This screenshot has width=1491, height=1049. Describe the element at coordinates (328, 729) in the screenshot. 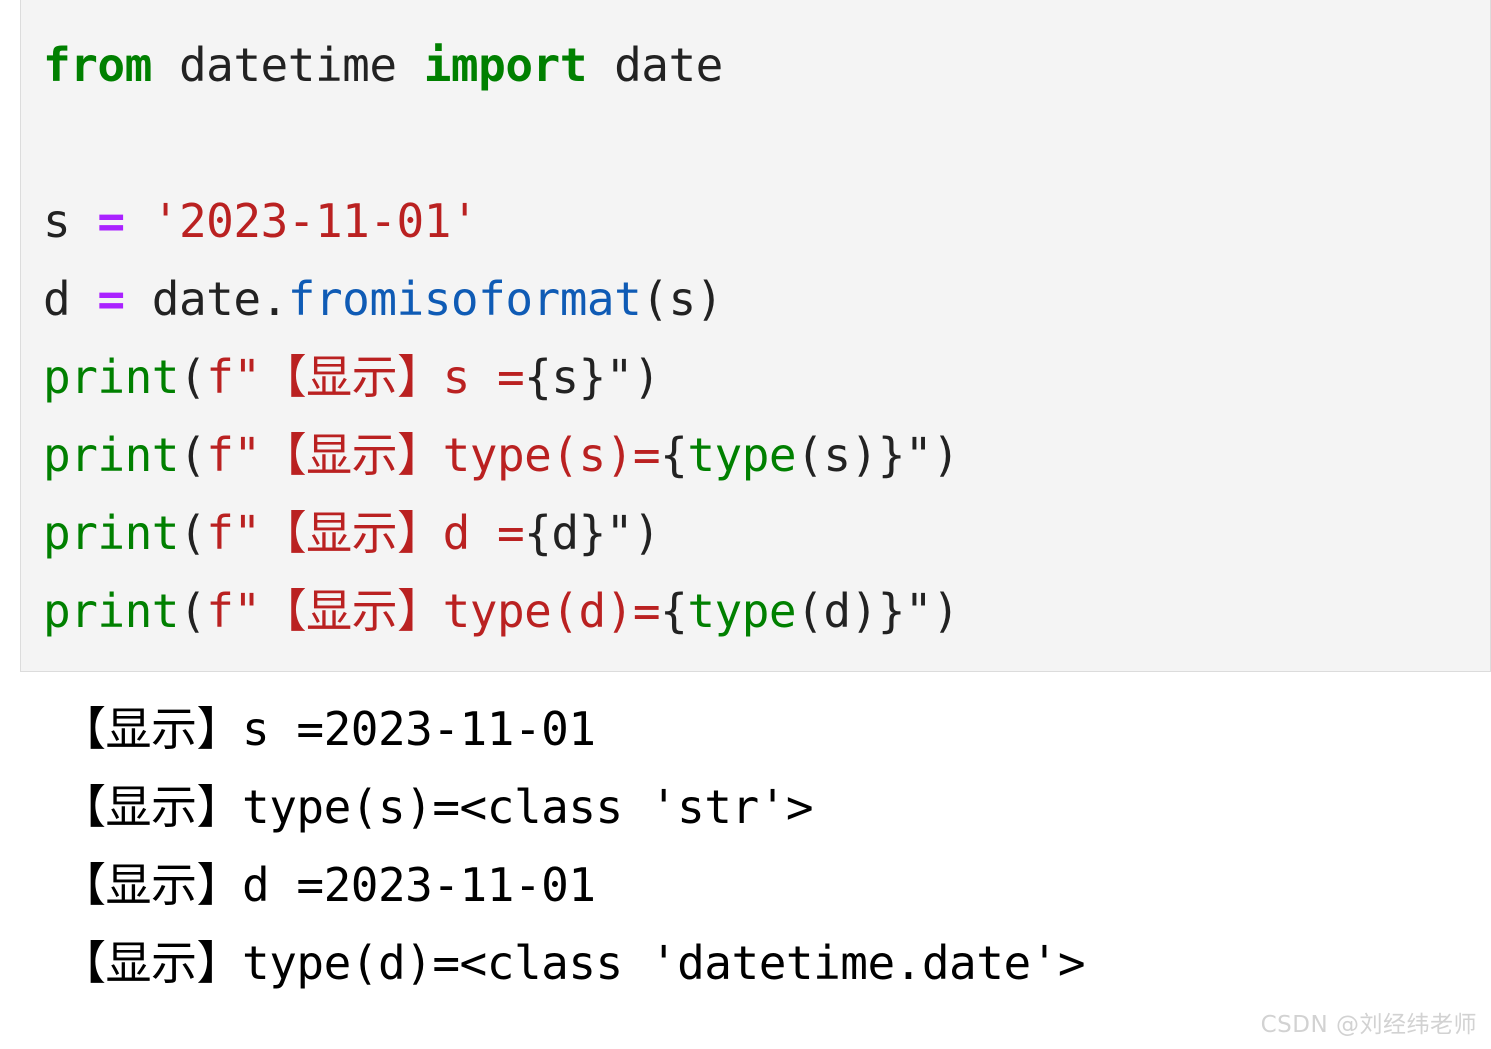

I see `output-line: 【显示】s =2023-11-01` at that location.